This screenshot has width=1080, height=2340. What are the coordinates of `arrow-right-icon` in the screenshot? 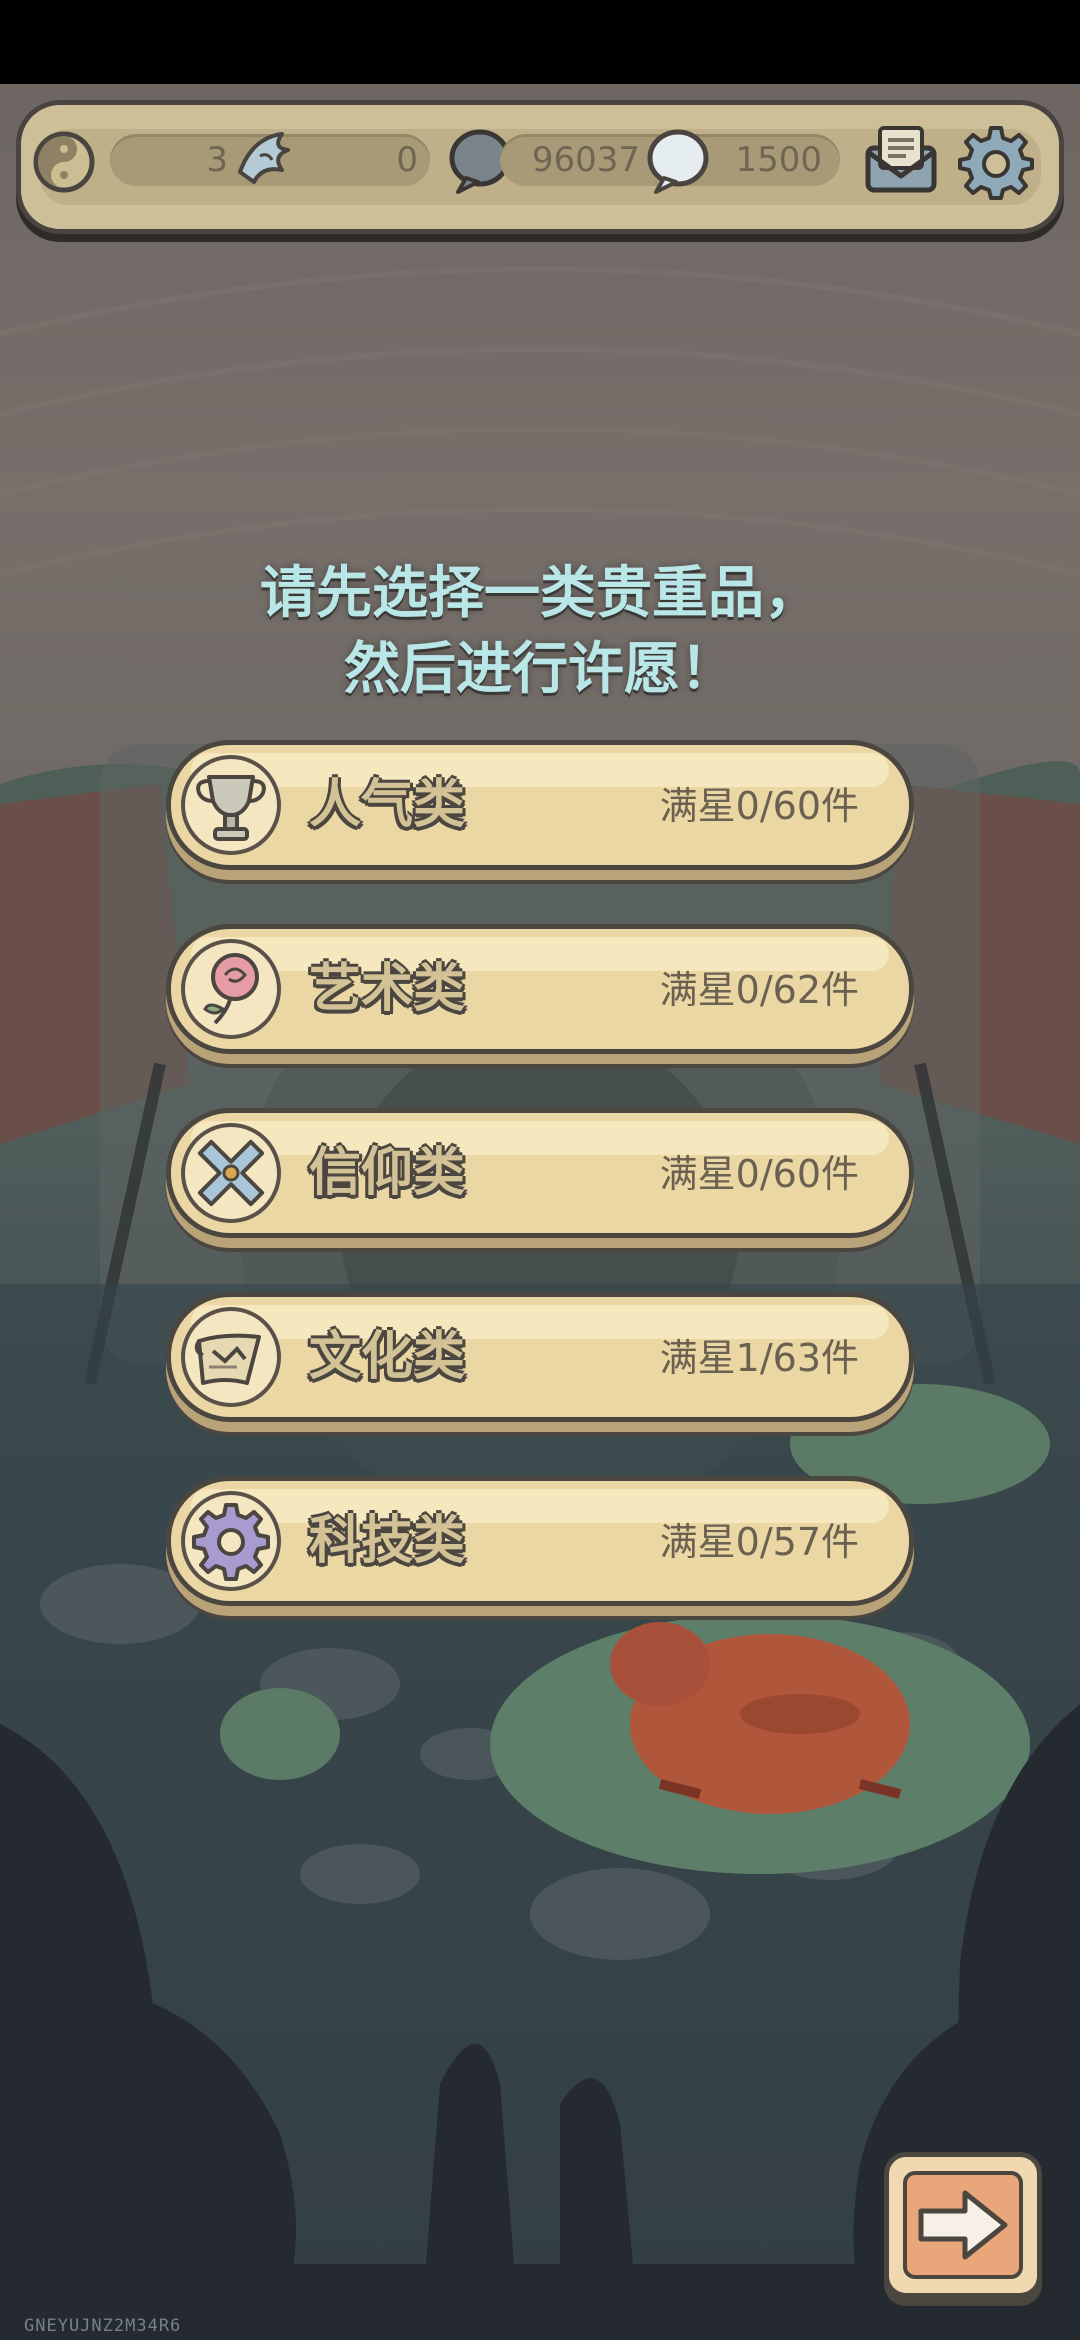 It's located at (963, 2225).